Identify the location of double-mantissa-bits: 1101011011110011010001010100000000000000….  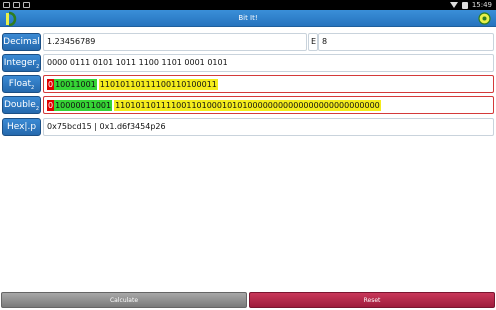
(247, 105).